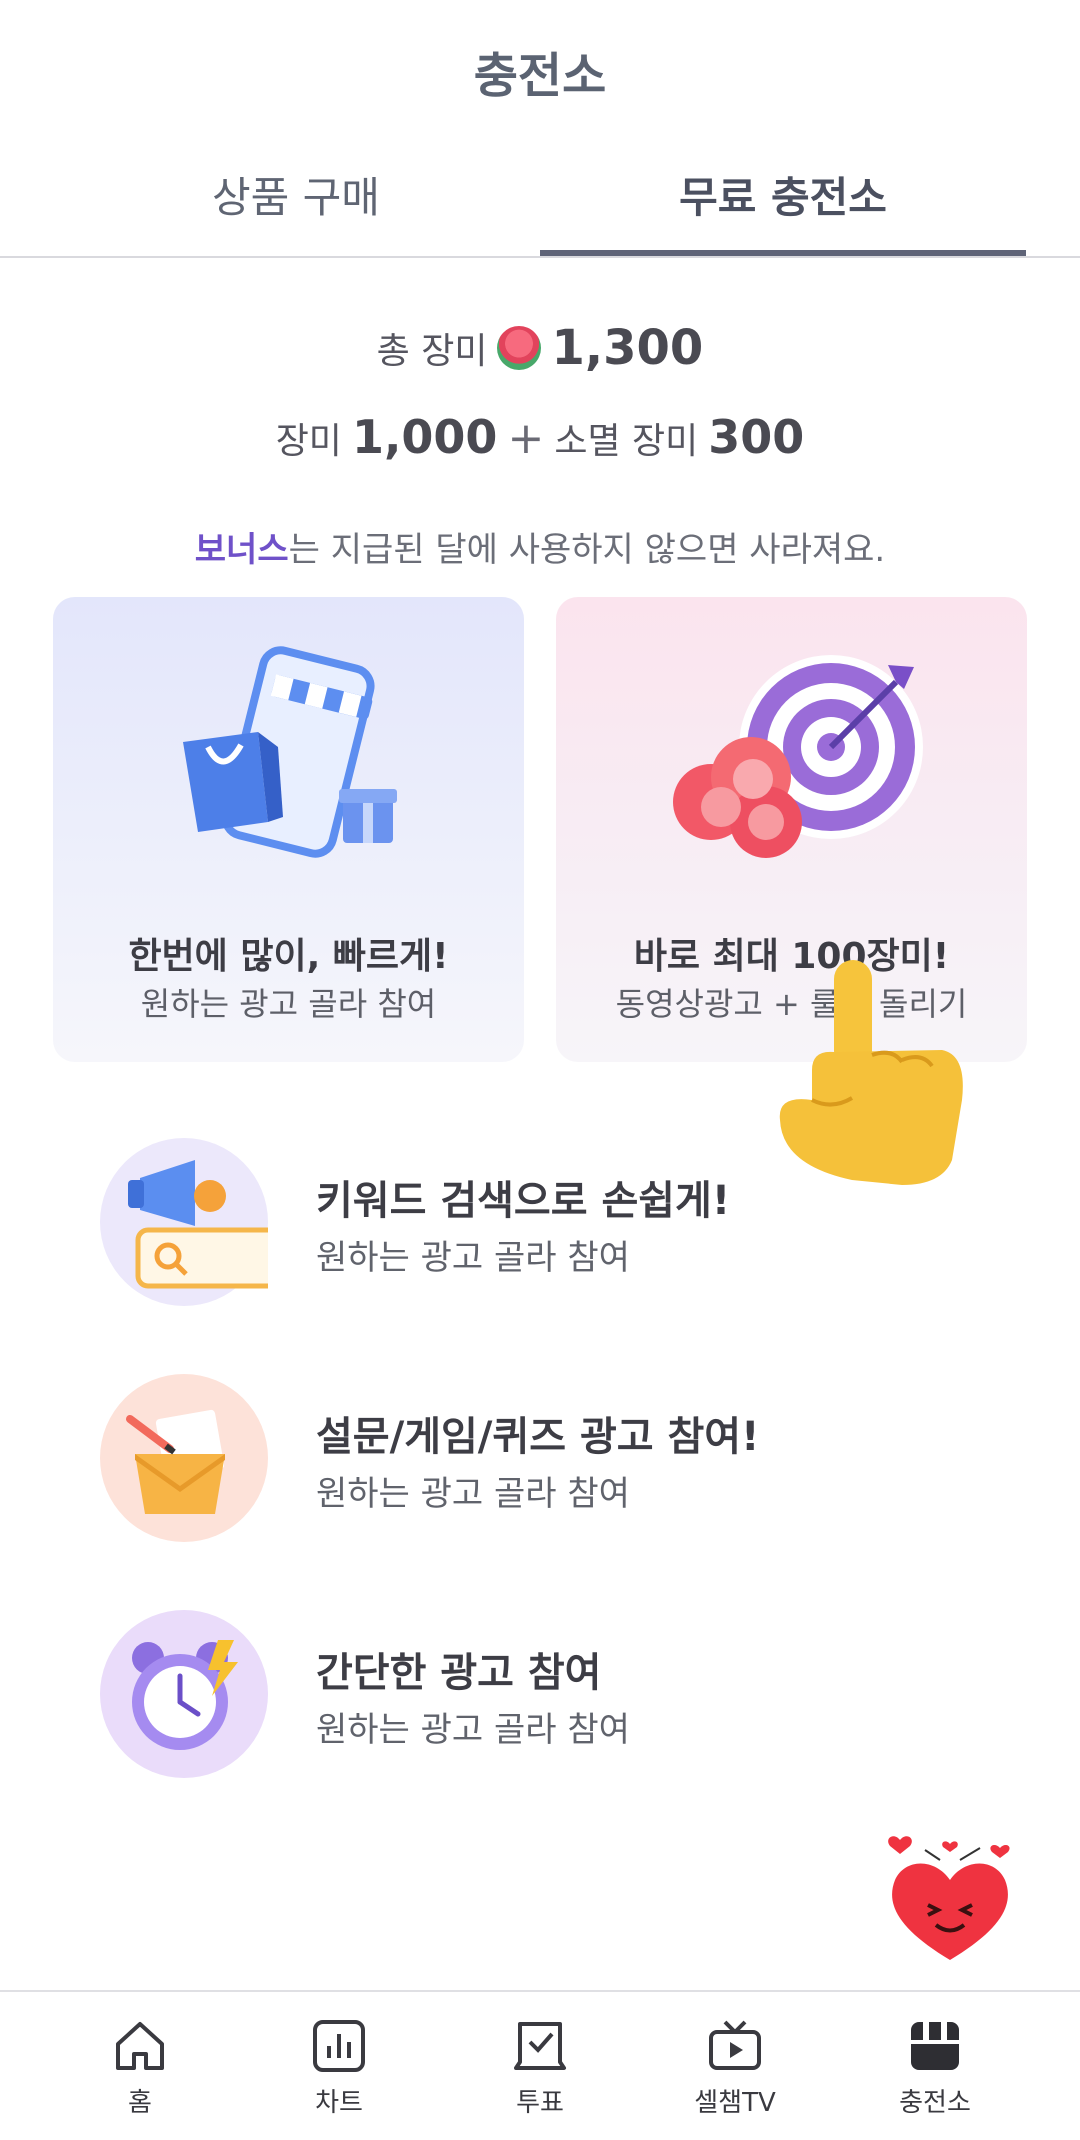 This screenshot has width=1080, height=2140. What do you see at coordinates (871, 1072) in the screenshot?
I see `pointing-hand-icon` at bounding box center [871, 1072].